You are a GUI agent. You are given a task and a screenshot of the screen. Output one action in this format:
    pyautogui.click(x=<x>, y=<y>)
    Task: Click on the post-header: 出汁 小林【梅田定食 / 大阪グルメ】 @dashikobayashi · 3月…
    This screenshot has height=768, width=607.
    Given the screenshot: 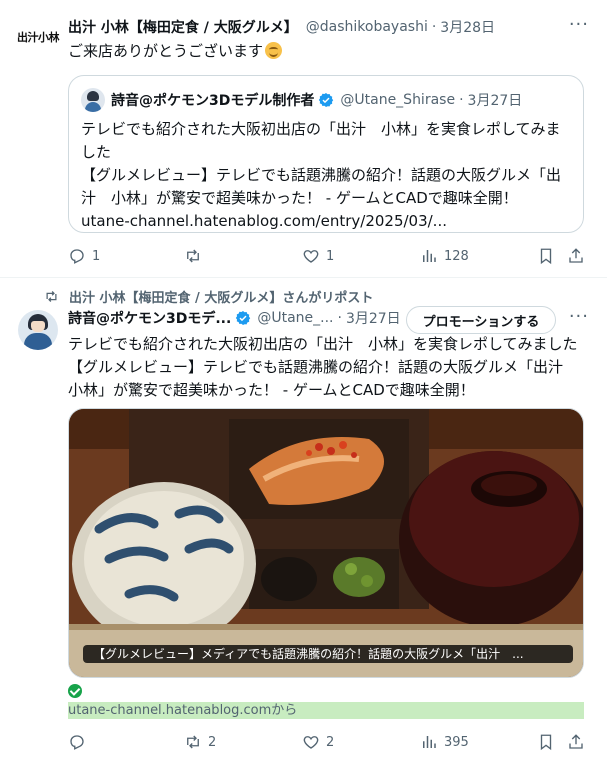 What is the action you would take?
    pyautogui.click(x=330, y=27)
    